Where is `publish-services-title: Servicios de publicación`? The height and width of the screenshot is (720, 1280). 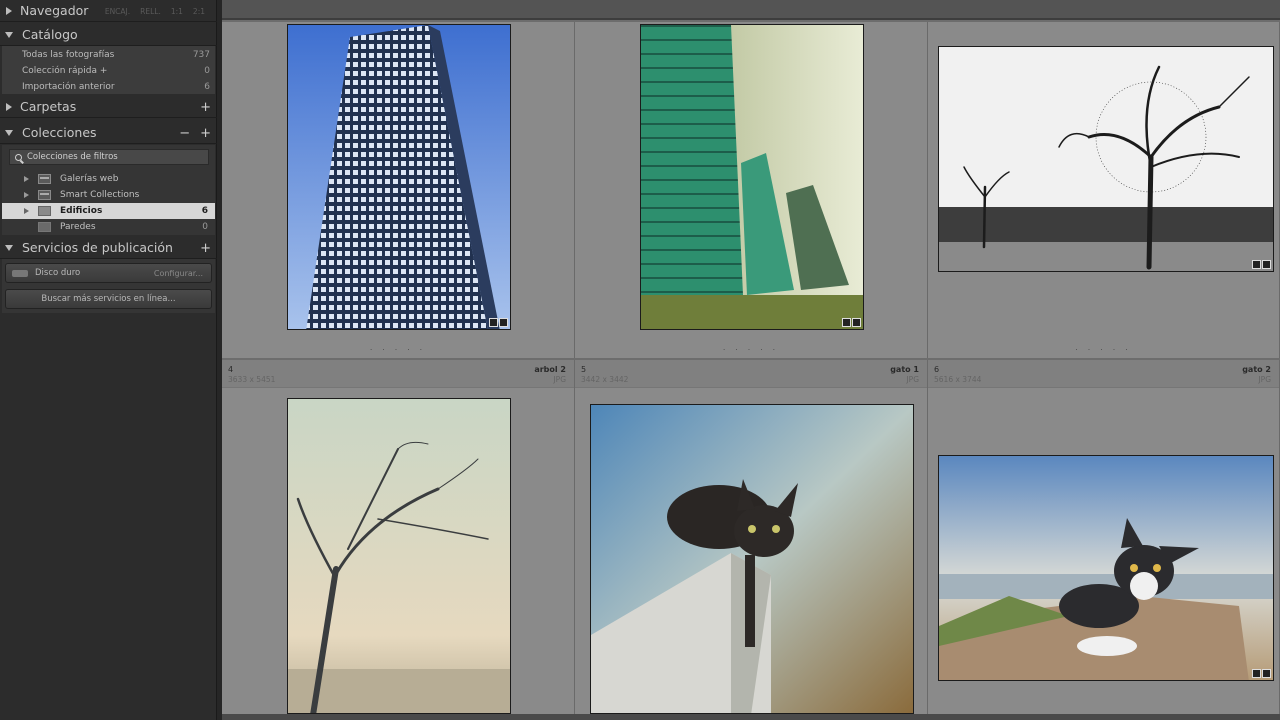 publish-services-title: Servicios de publicación is located at coordinates (97, 247).